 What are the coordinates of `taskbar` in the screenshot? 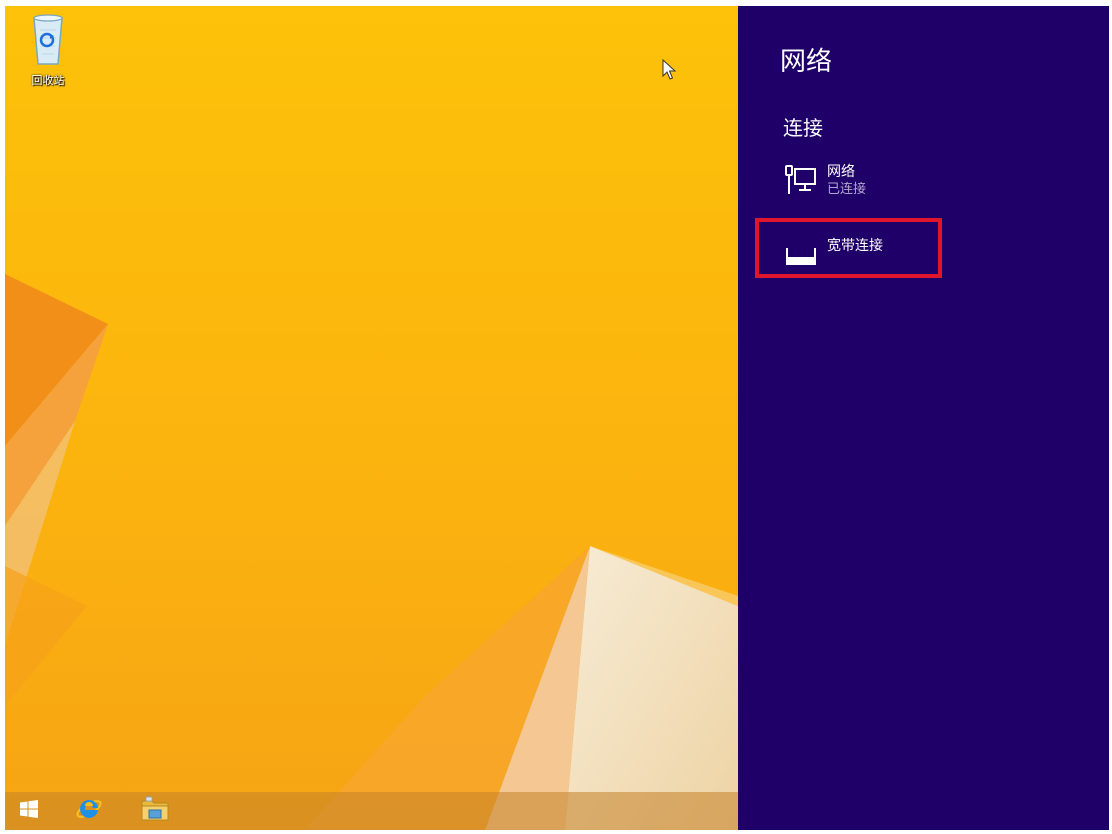 It's located at (371, 811).